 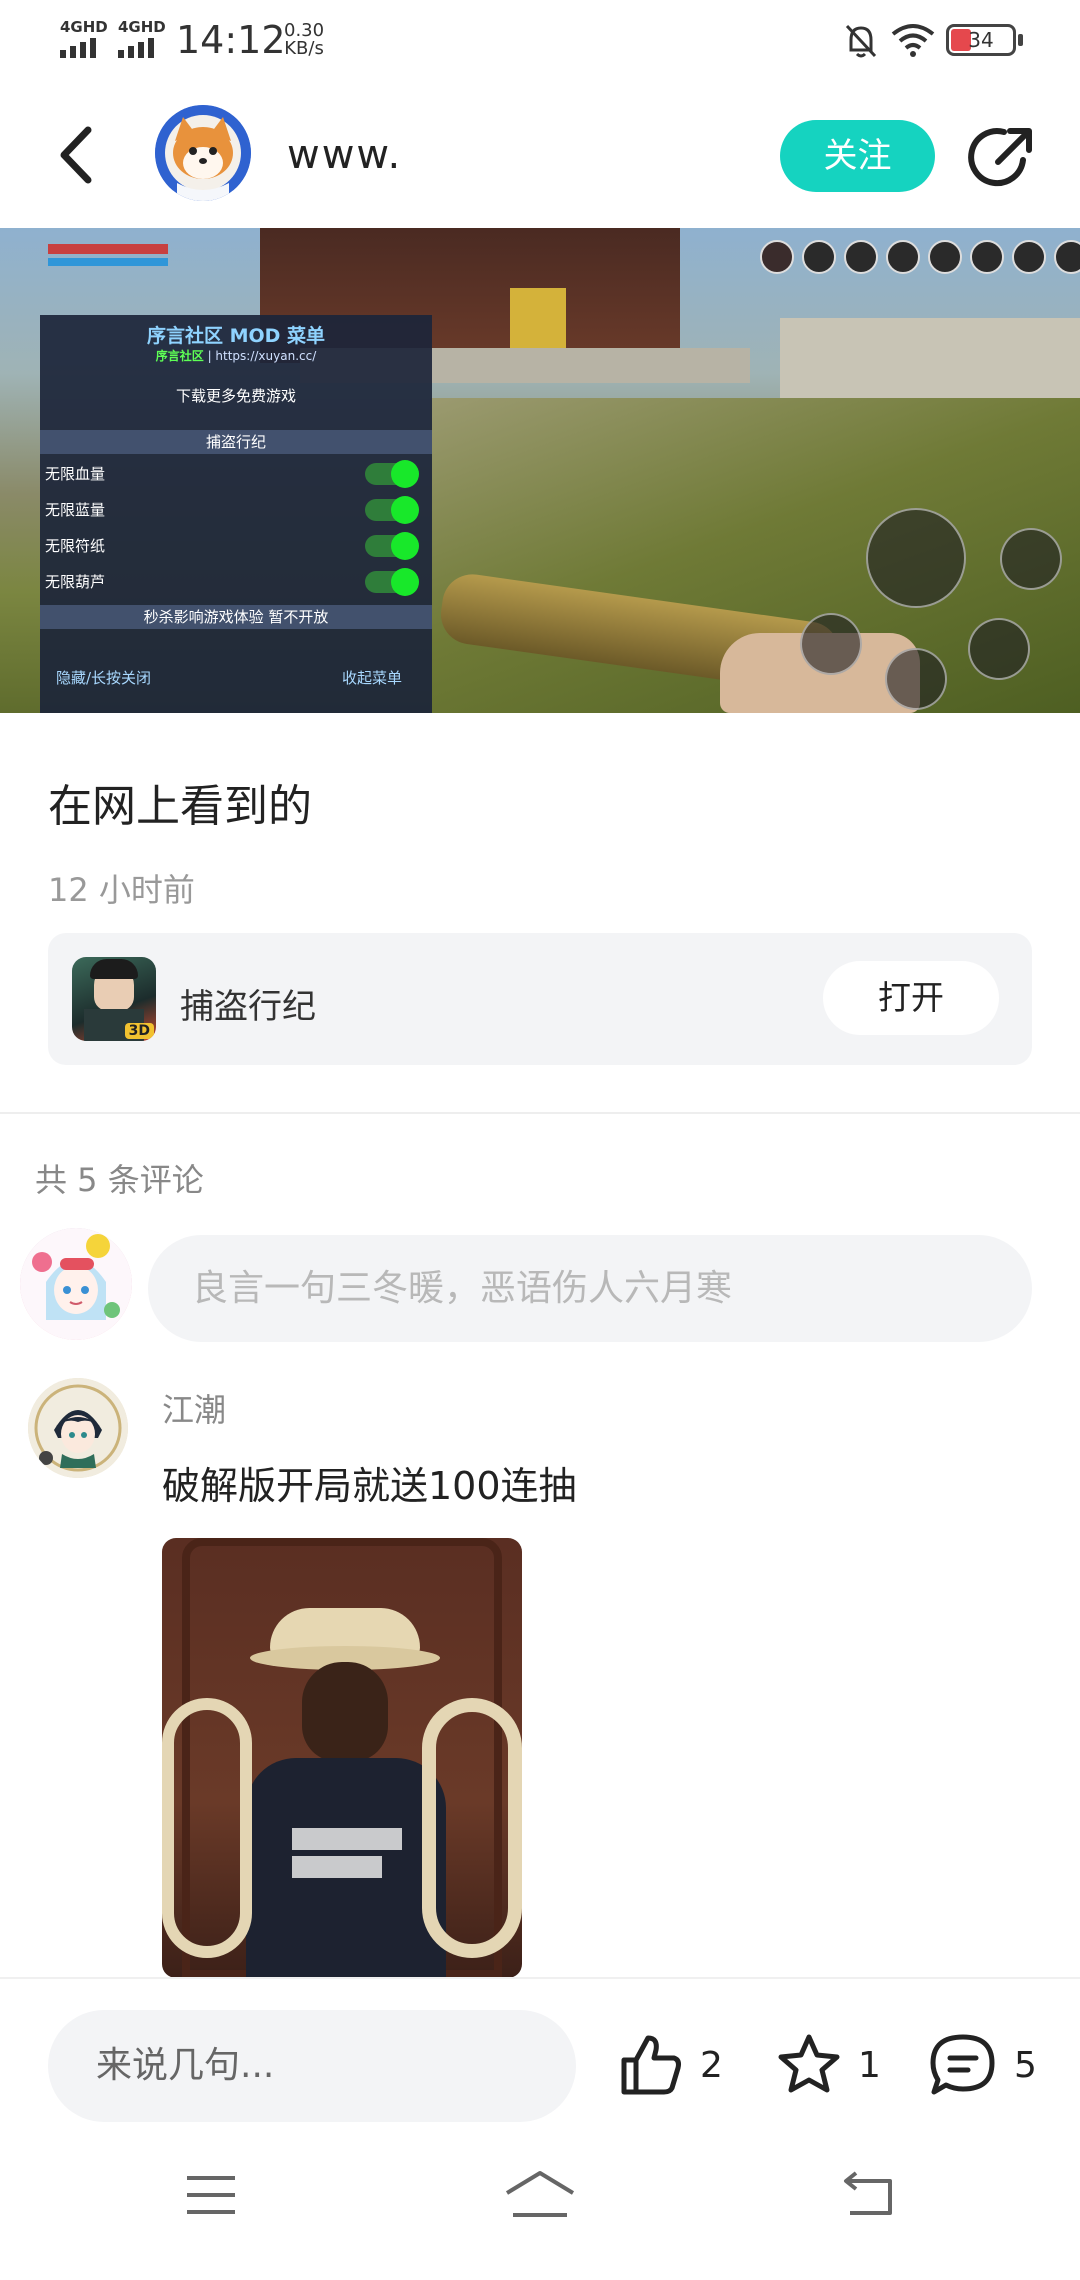 I want to click on app-icon: 3D, so click(x=114, y=999).